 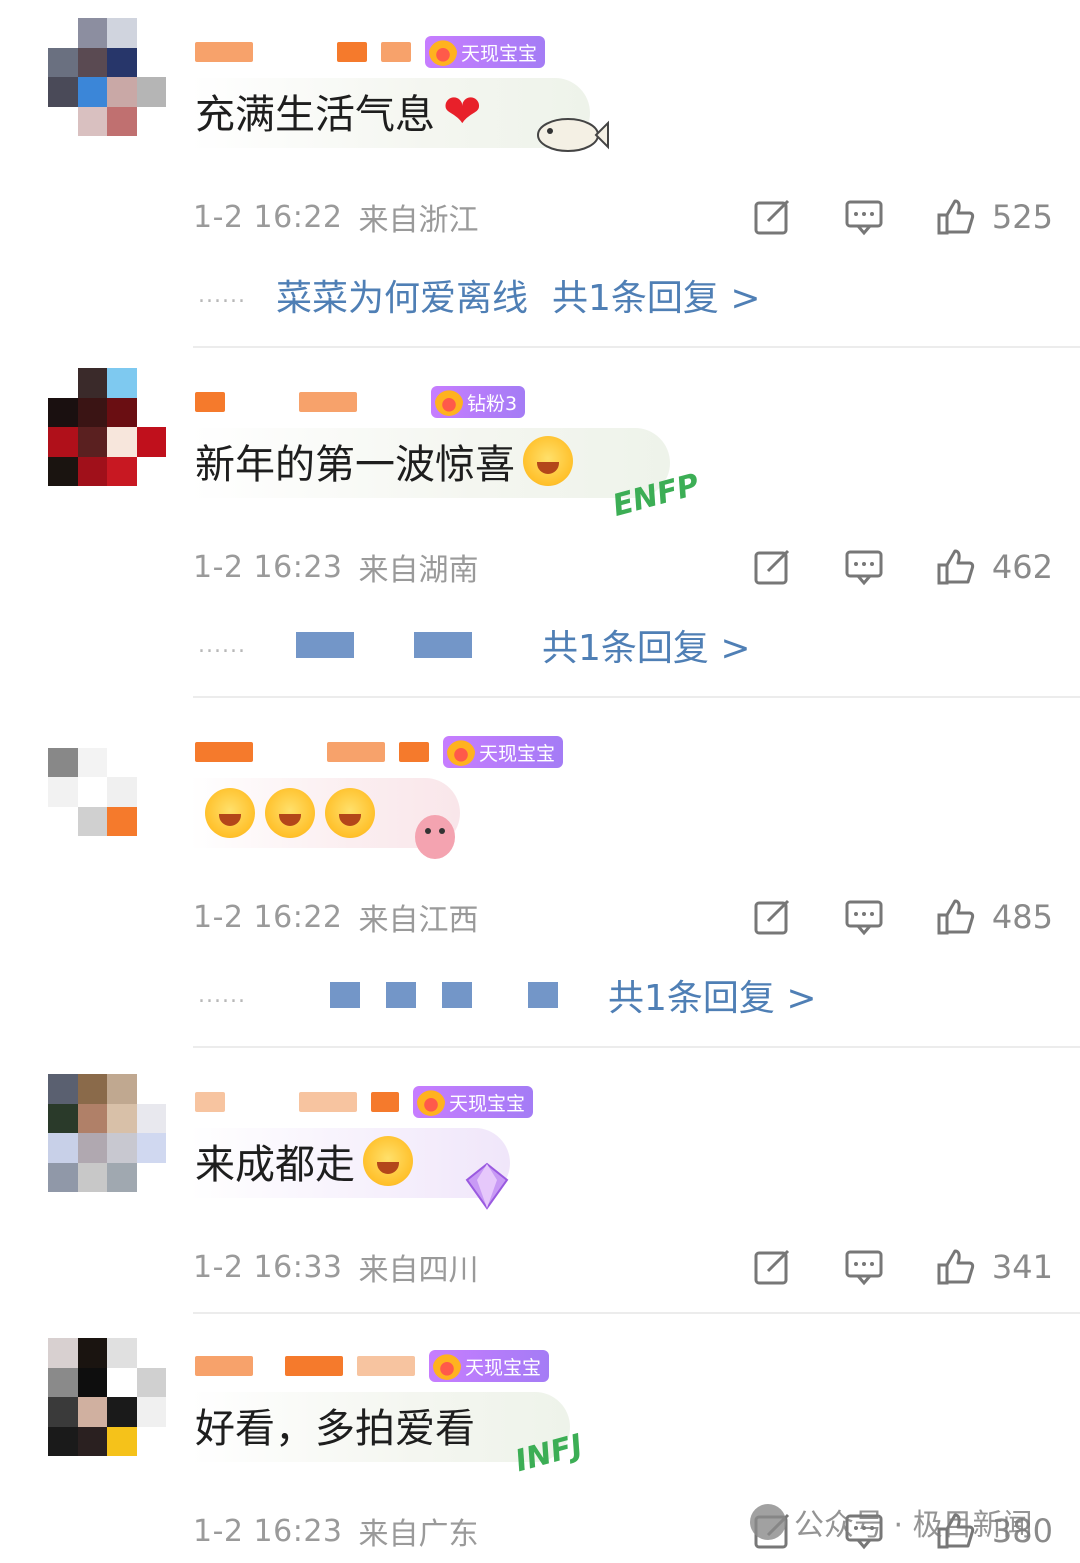 What do you see at coordinates (402, 295) in the screenshot?
I see `reply-username: 菜菜为何爱离线` at bounding box center [402, 295].